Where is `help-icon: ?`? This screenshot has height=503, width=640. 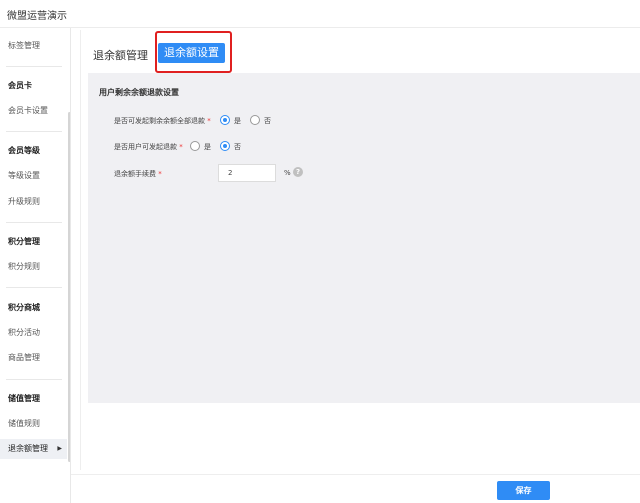 help-icon: ? is located at coordinates (298, 172).